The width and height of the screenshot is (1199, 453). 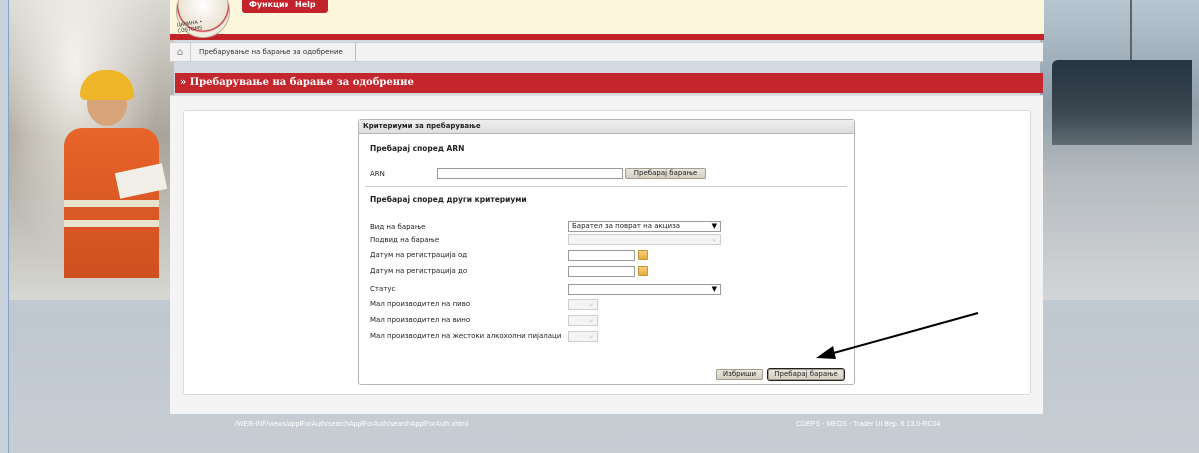 I want to click on reg-date-to-input, so click(x=601, y=271).